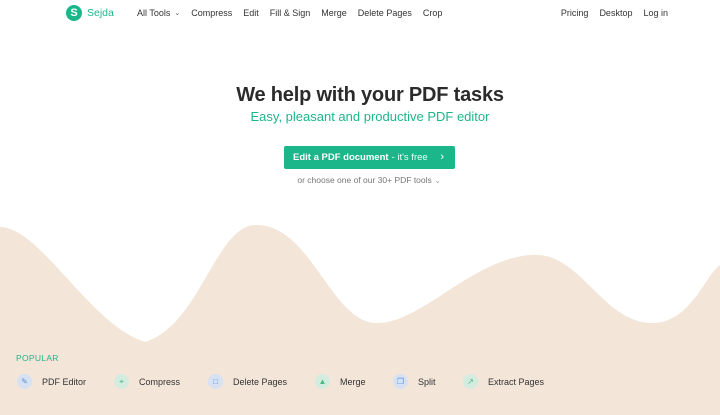 This screenshot has width=720, height=415. I want to click on nav-login: Log in, so click(655, 13).